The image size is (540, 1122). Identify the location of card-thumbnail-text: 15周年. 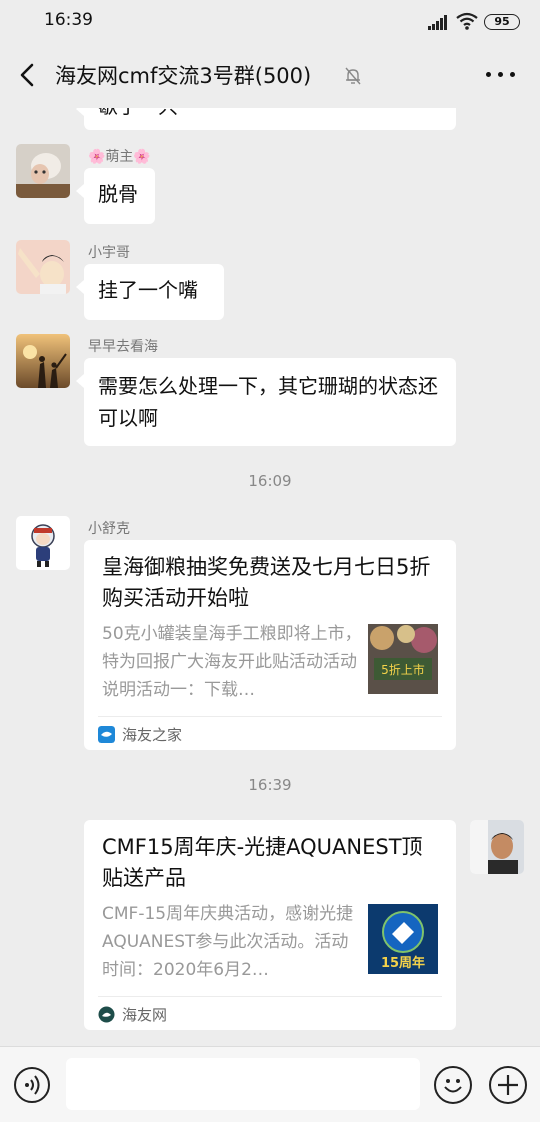
(403, 963).